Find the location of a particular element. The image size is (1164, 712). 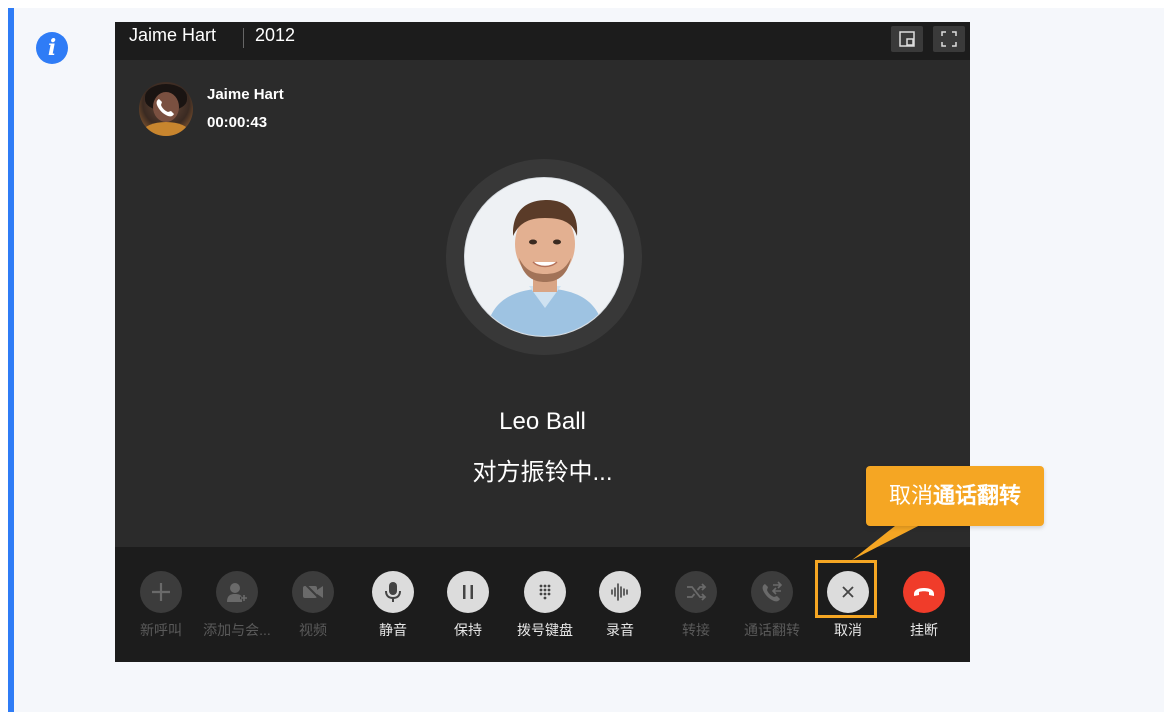

transfer-button: 转接 is located at coordinates (696, 605).